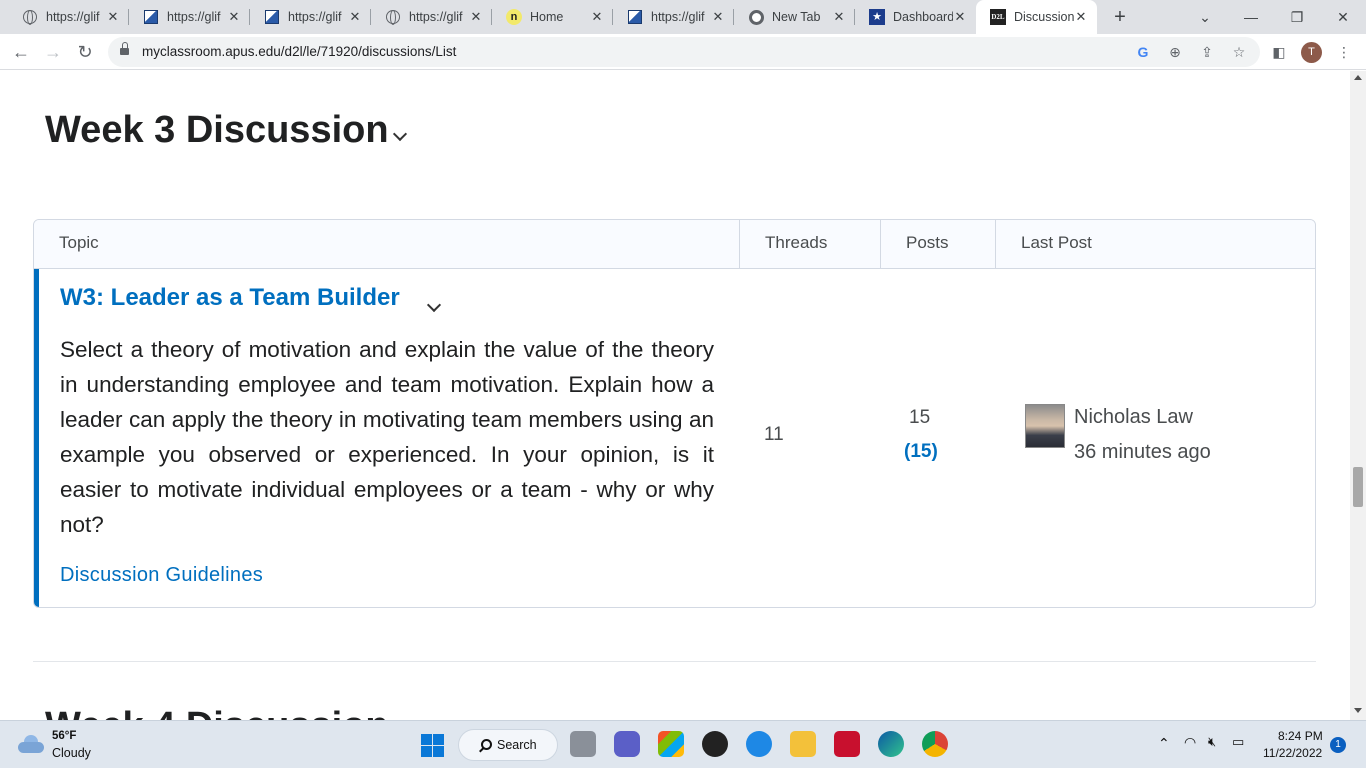 The image size is (1366, 768). What do you see at coordinates (627, 744) in the screenshot?
I see `teams-chat-icon` at bounding box center [627, 744].